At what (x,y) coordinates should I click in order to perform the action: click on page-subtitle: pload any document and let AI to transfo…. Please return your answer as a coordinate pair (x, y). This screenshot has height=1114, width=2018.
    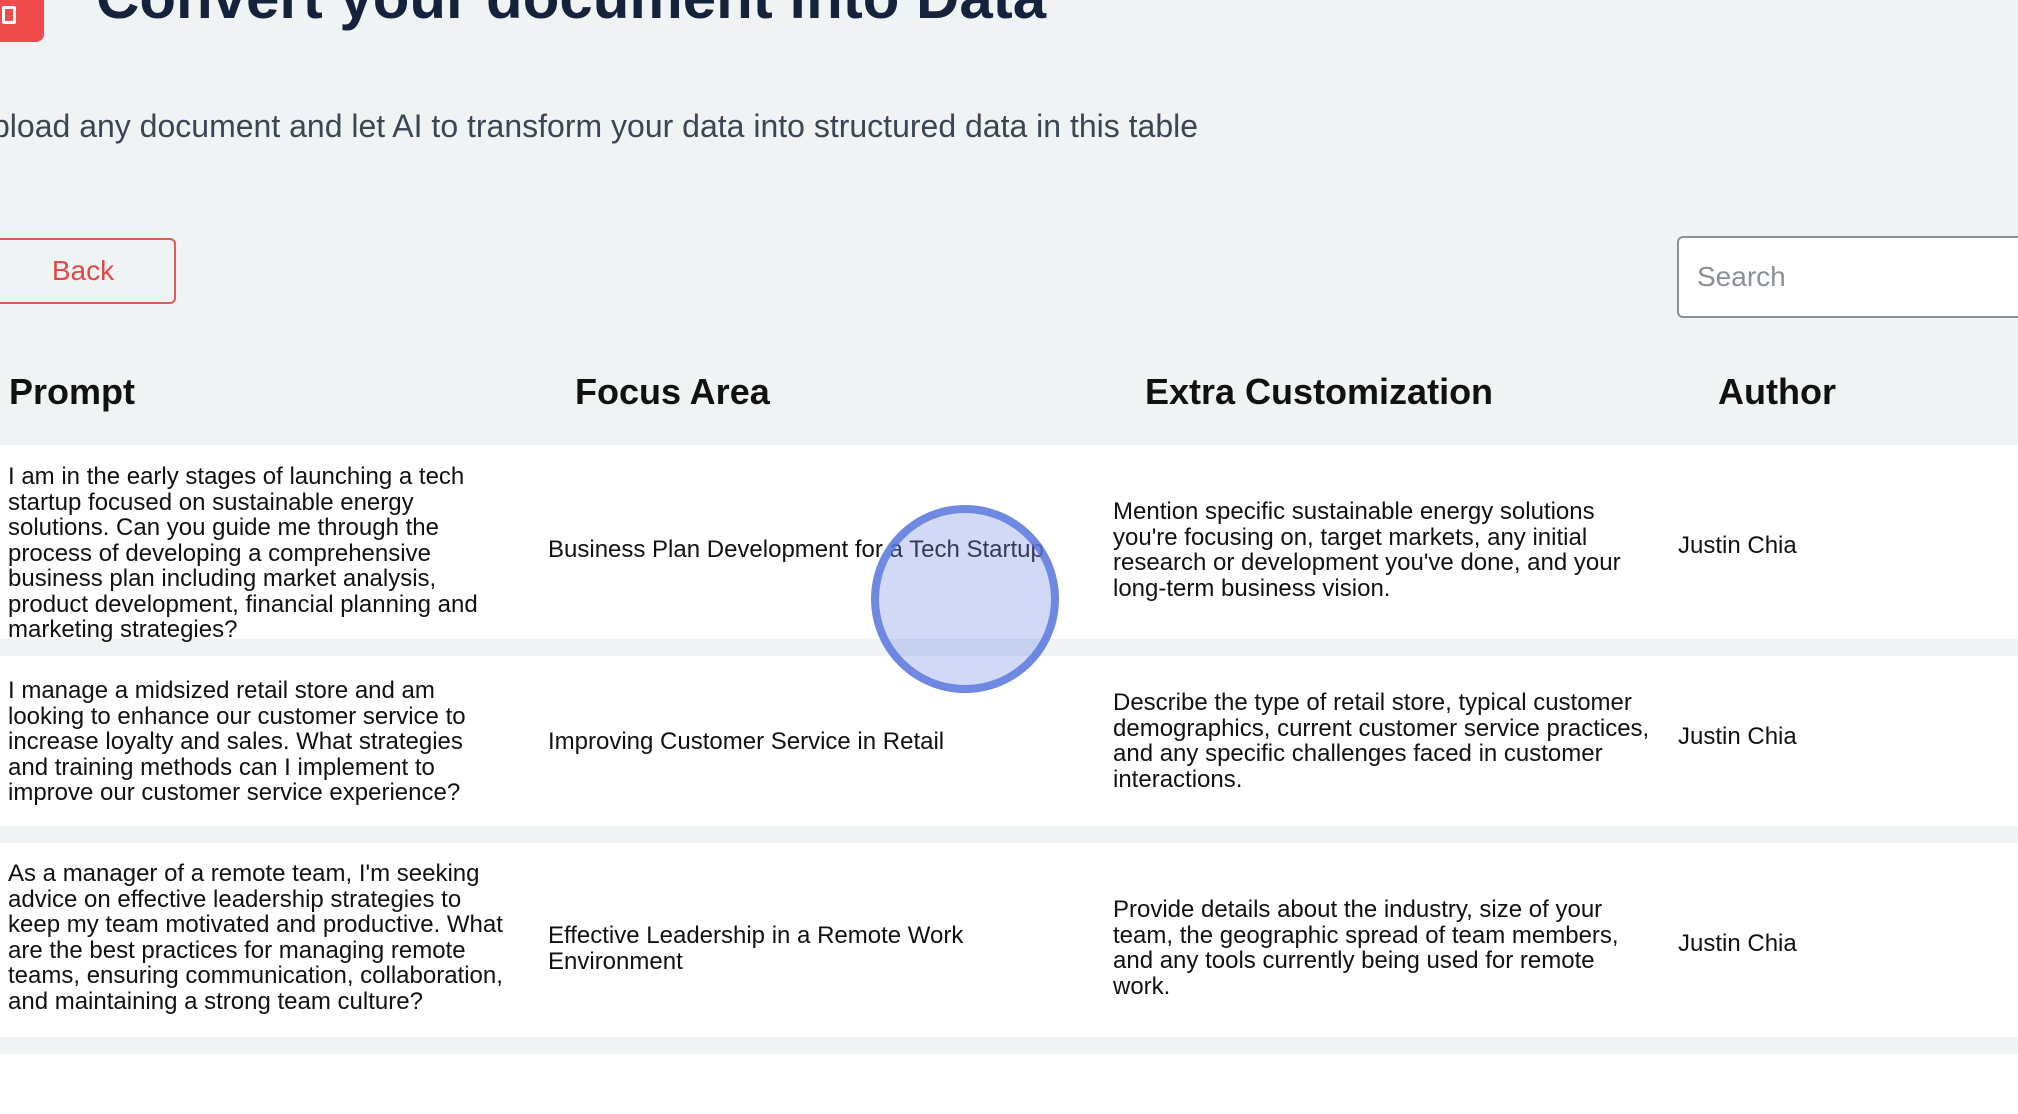
    Looking at the image, I should click on (599, 126).